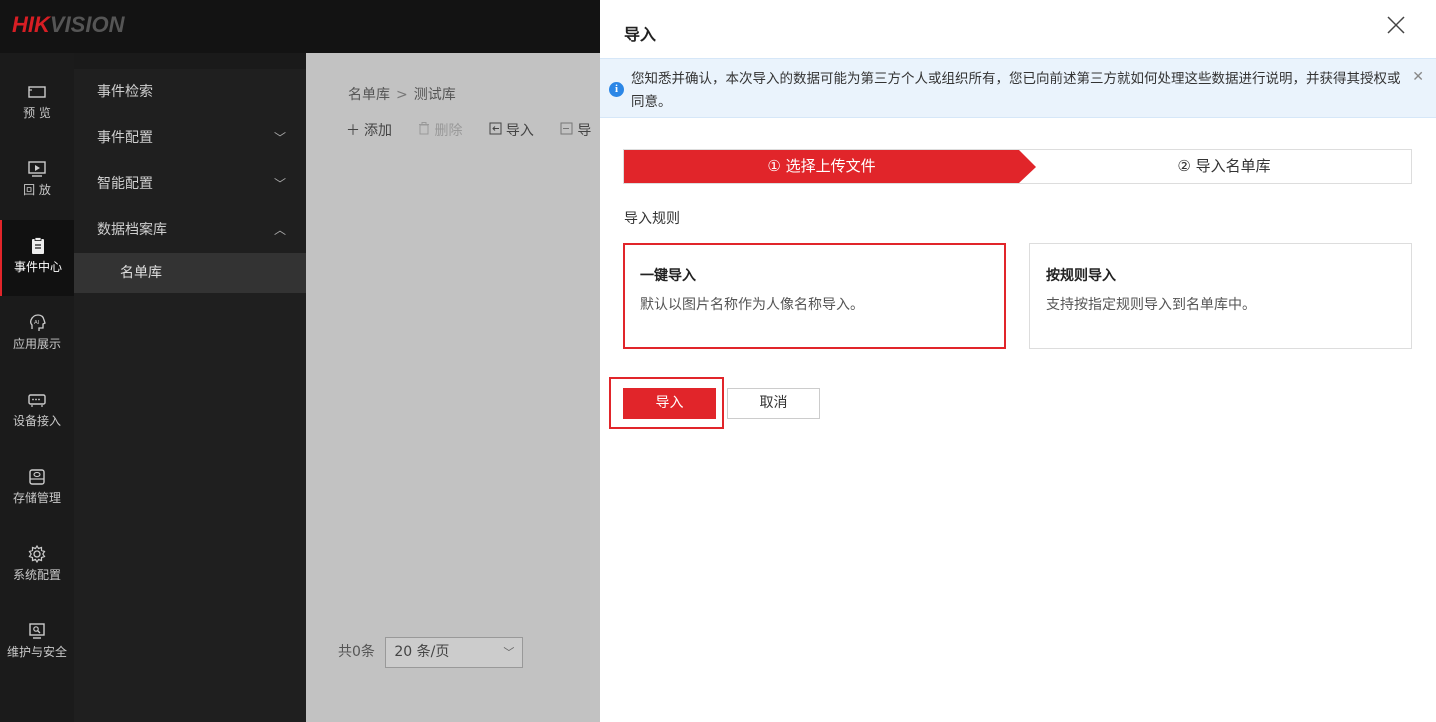  What do you see at coordinates (814, 296) in the screenshot?
I see `one-click-import-card: 一键导入 默认以图片名称作为人像名称导入。` at bounding box center [814, 296].